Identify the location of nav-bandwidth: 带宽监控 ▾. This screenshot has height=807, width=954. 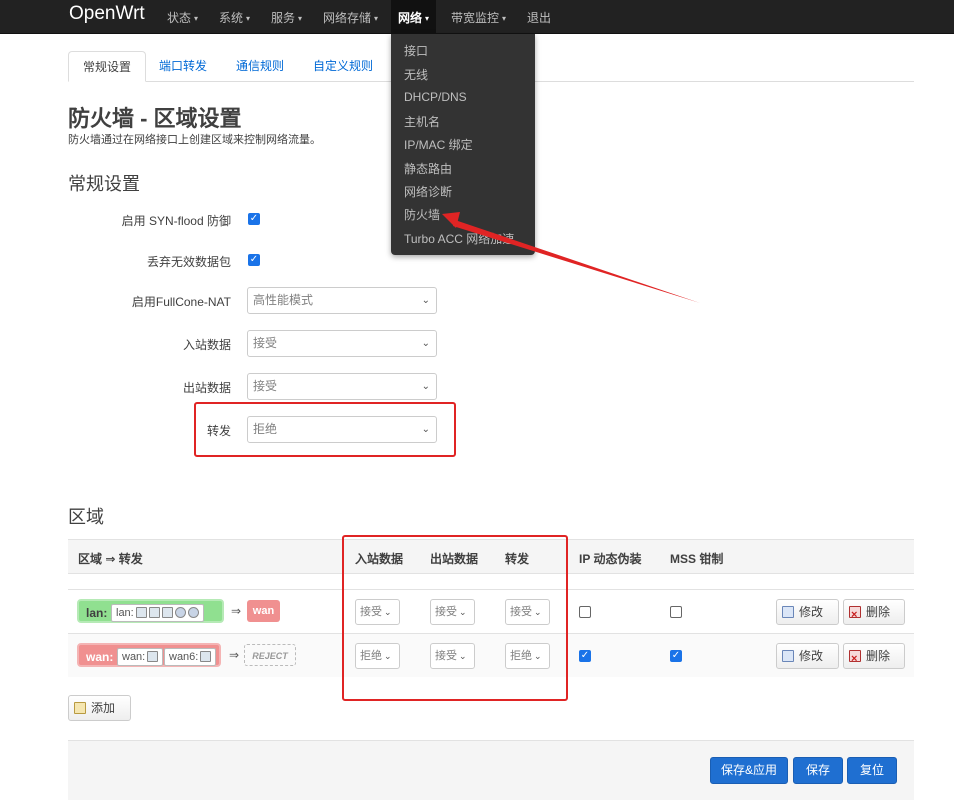
(478, 17).